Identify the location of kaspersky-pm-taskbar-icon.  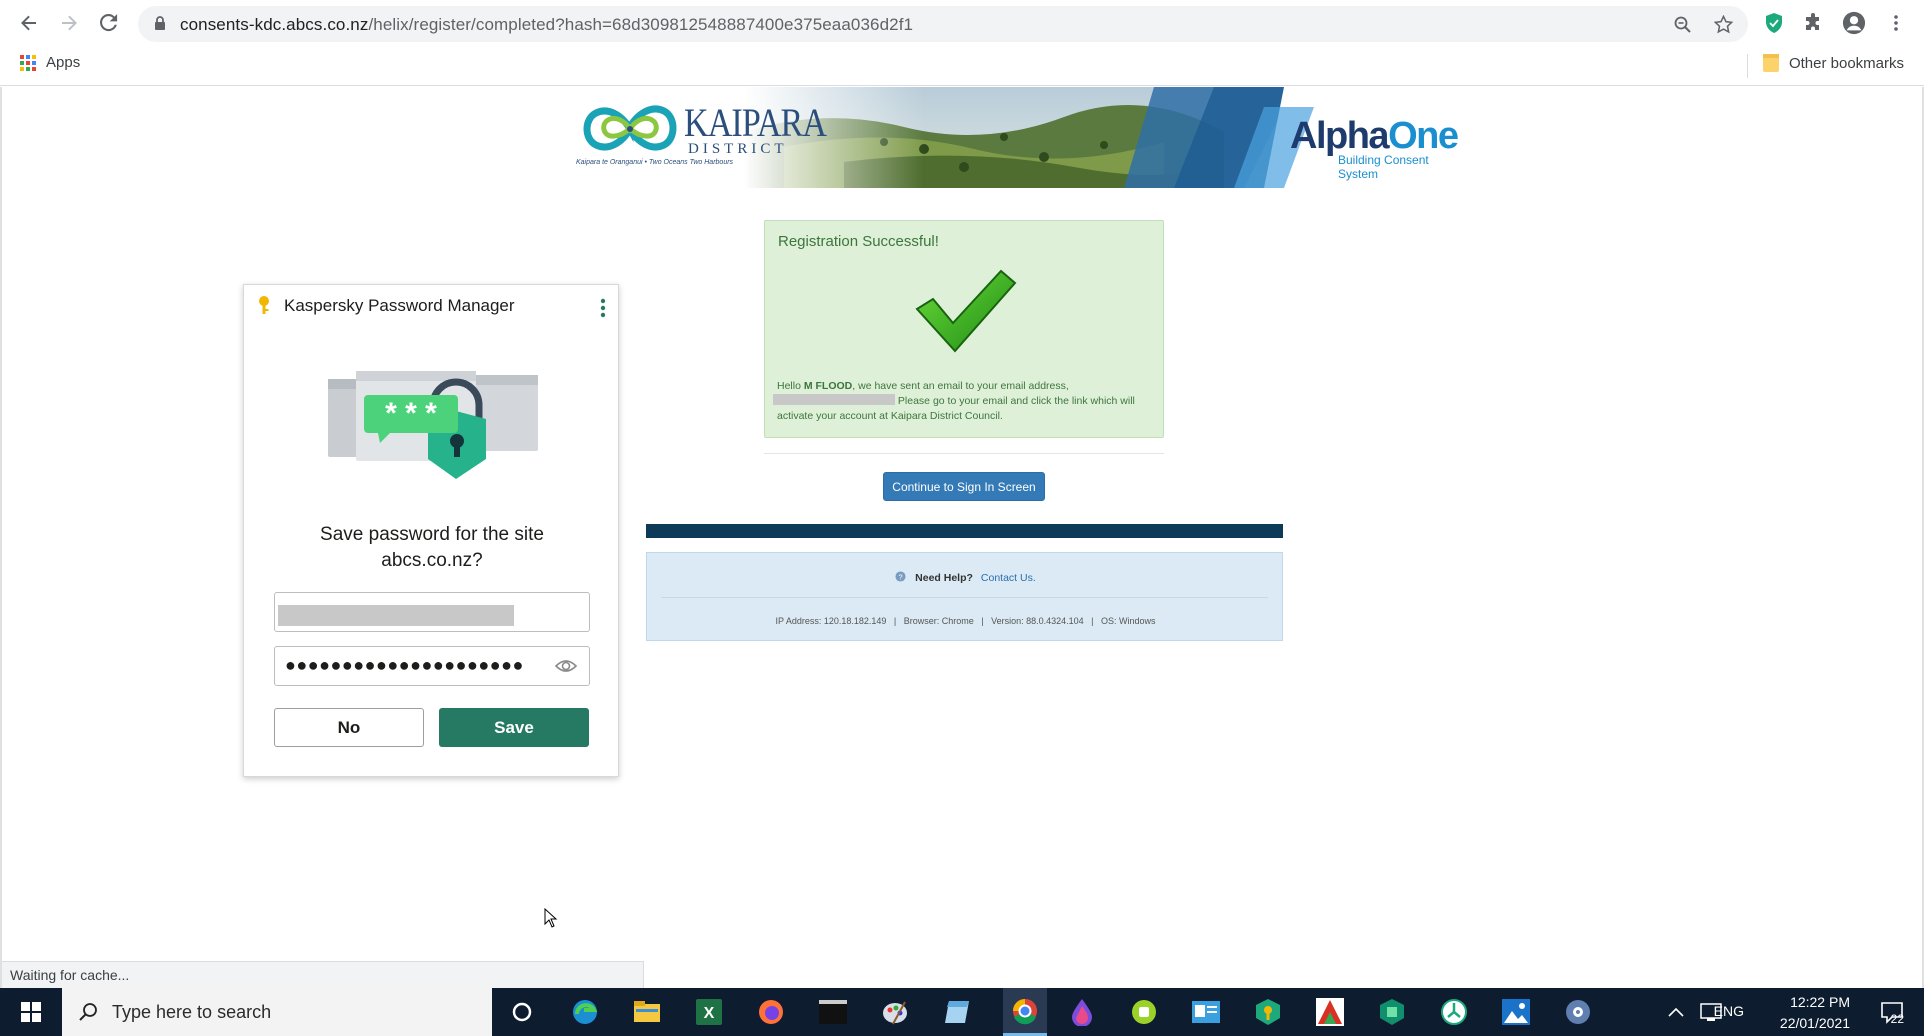
(1268, 1012).